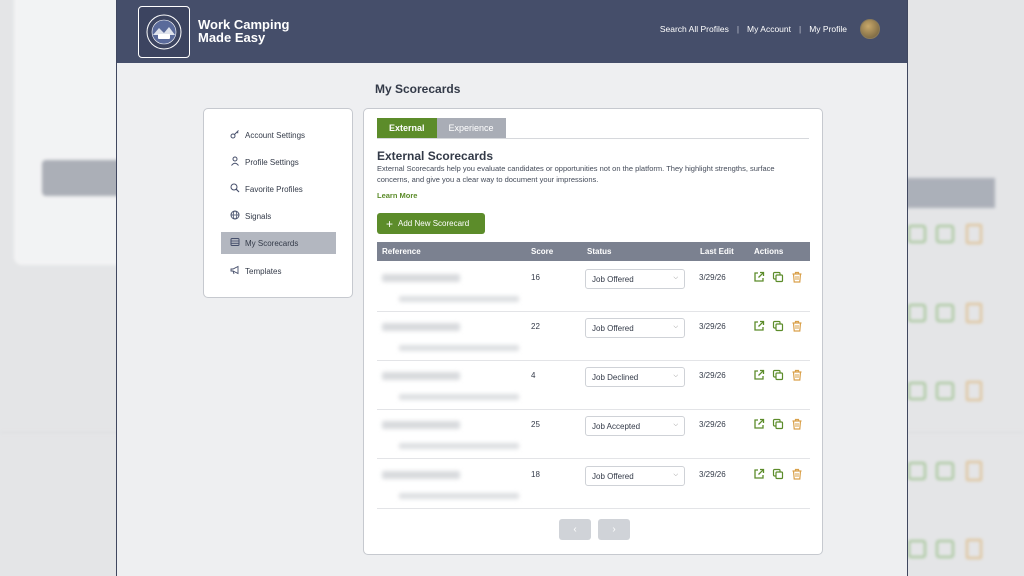  Describe the element at coordinates (694, 29) in the screenshot. I see `nav-search-all-profiles: Search All Profiles` at that location.